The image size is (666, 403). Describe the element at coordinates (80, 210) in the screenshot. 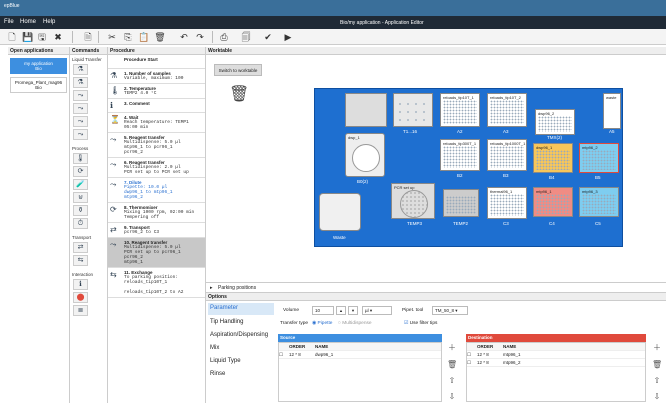

I see `vial-icon: ⚱` at that location.